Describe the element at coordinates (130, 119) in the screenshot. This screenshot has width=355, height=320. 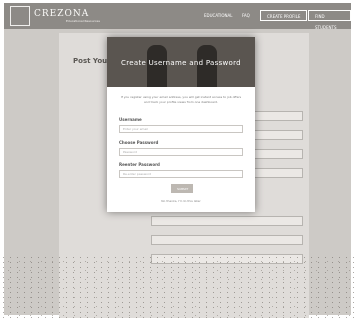
I see `username-label: Username` at that location.